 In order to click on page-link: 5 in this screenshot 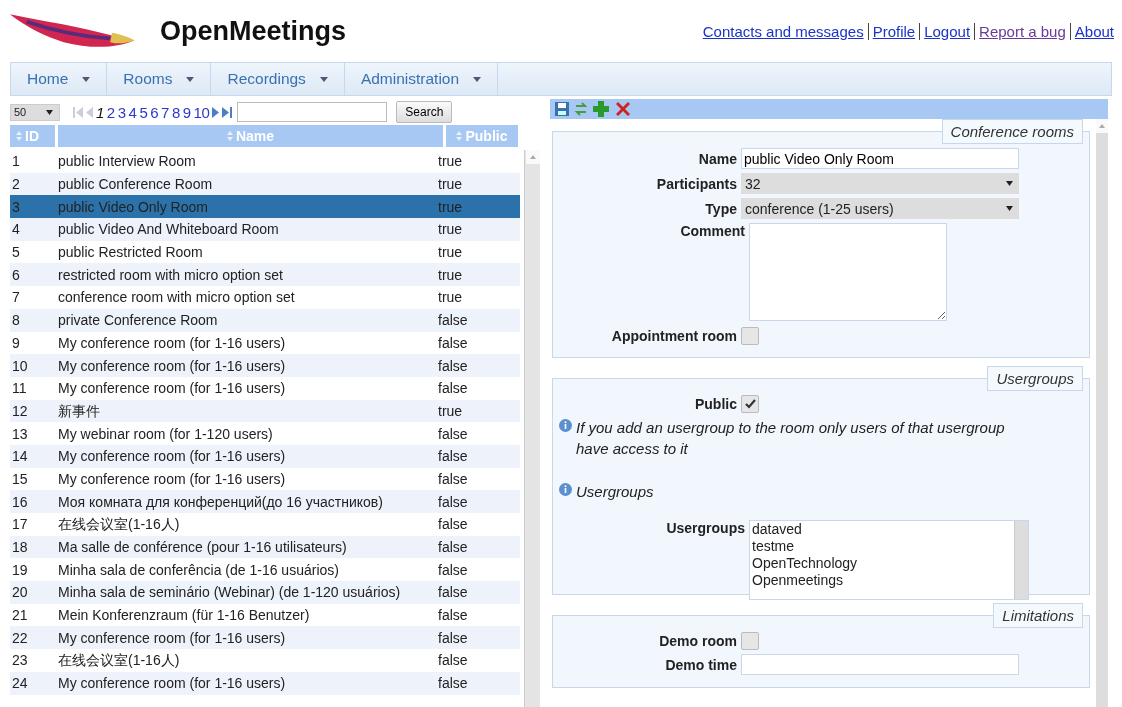, I will do `click(143, 112)`.